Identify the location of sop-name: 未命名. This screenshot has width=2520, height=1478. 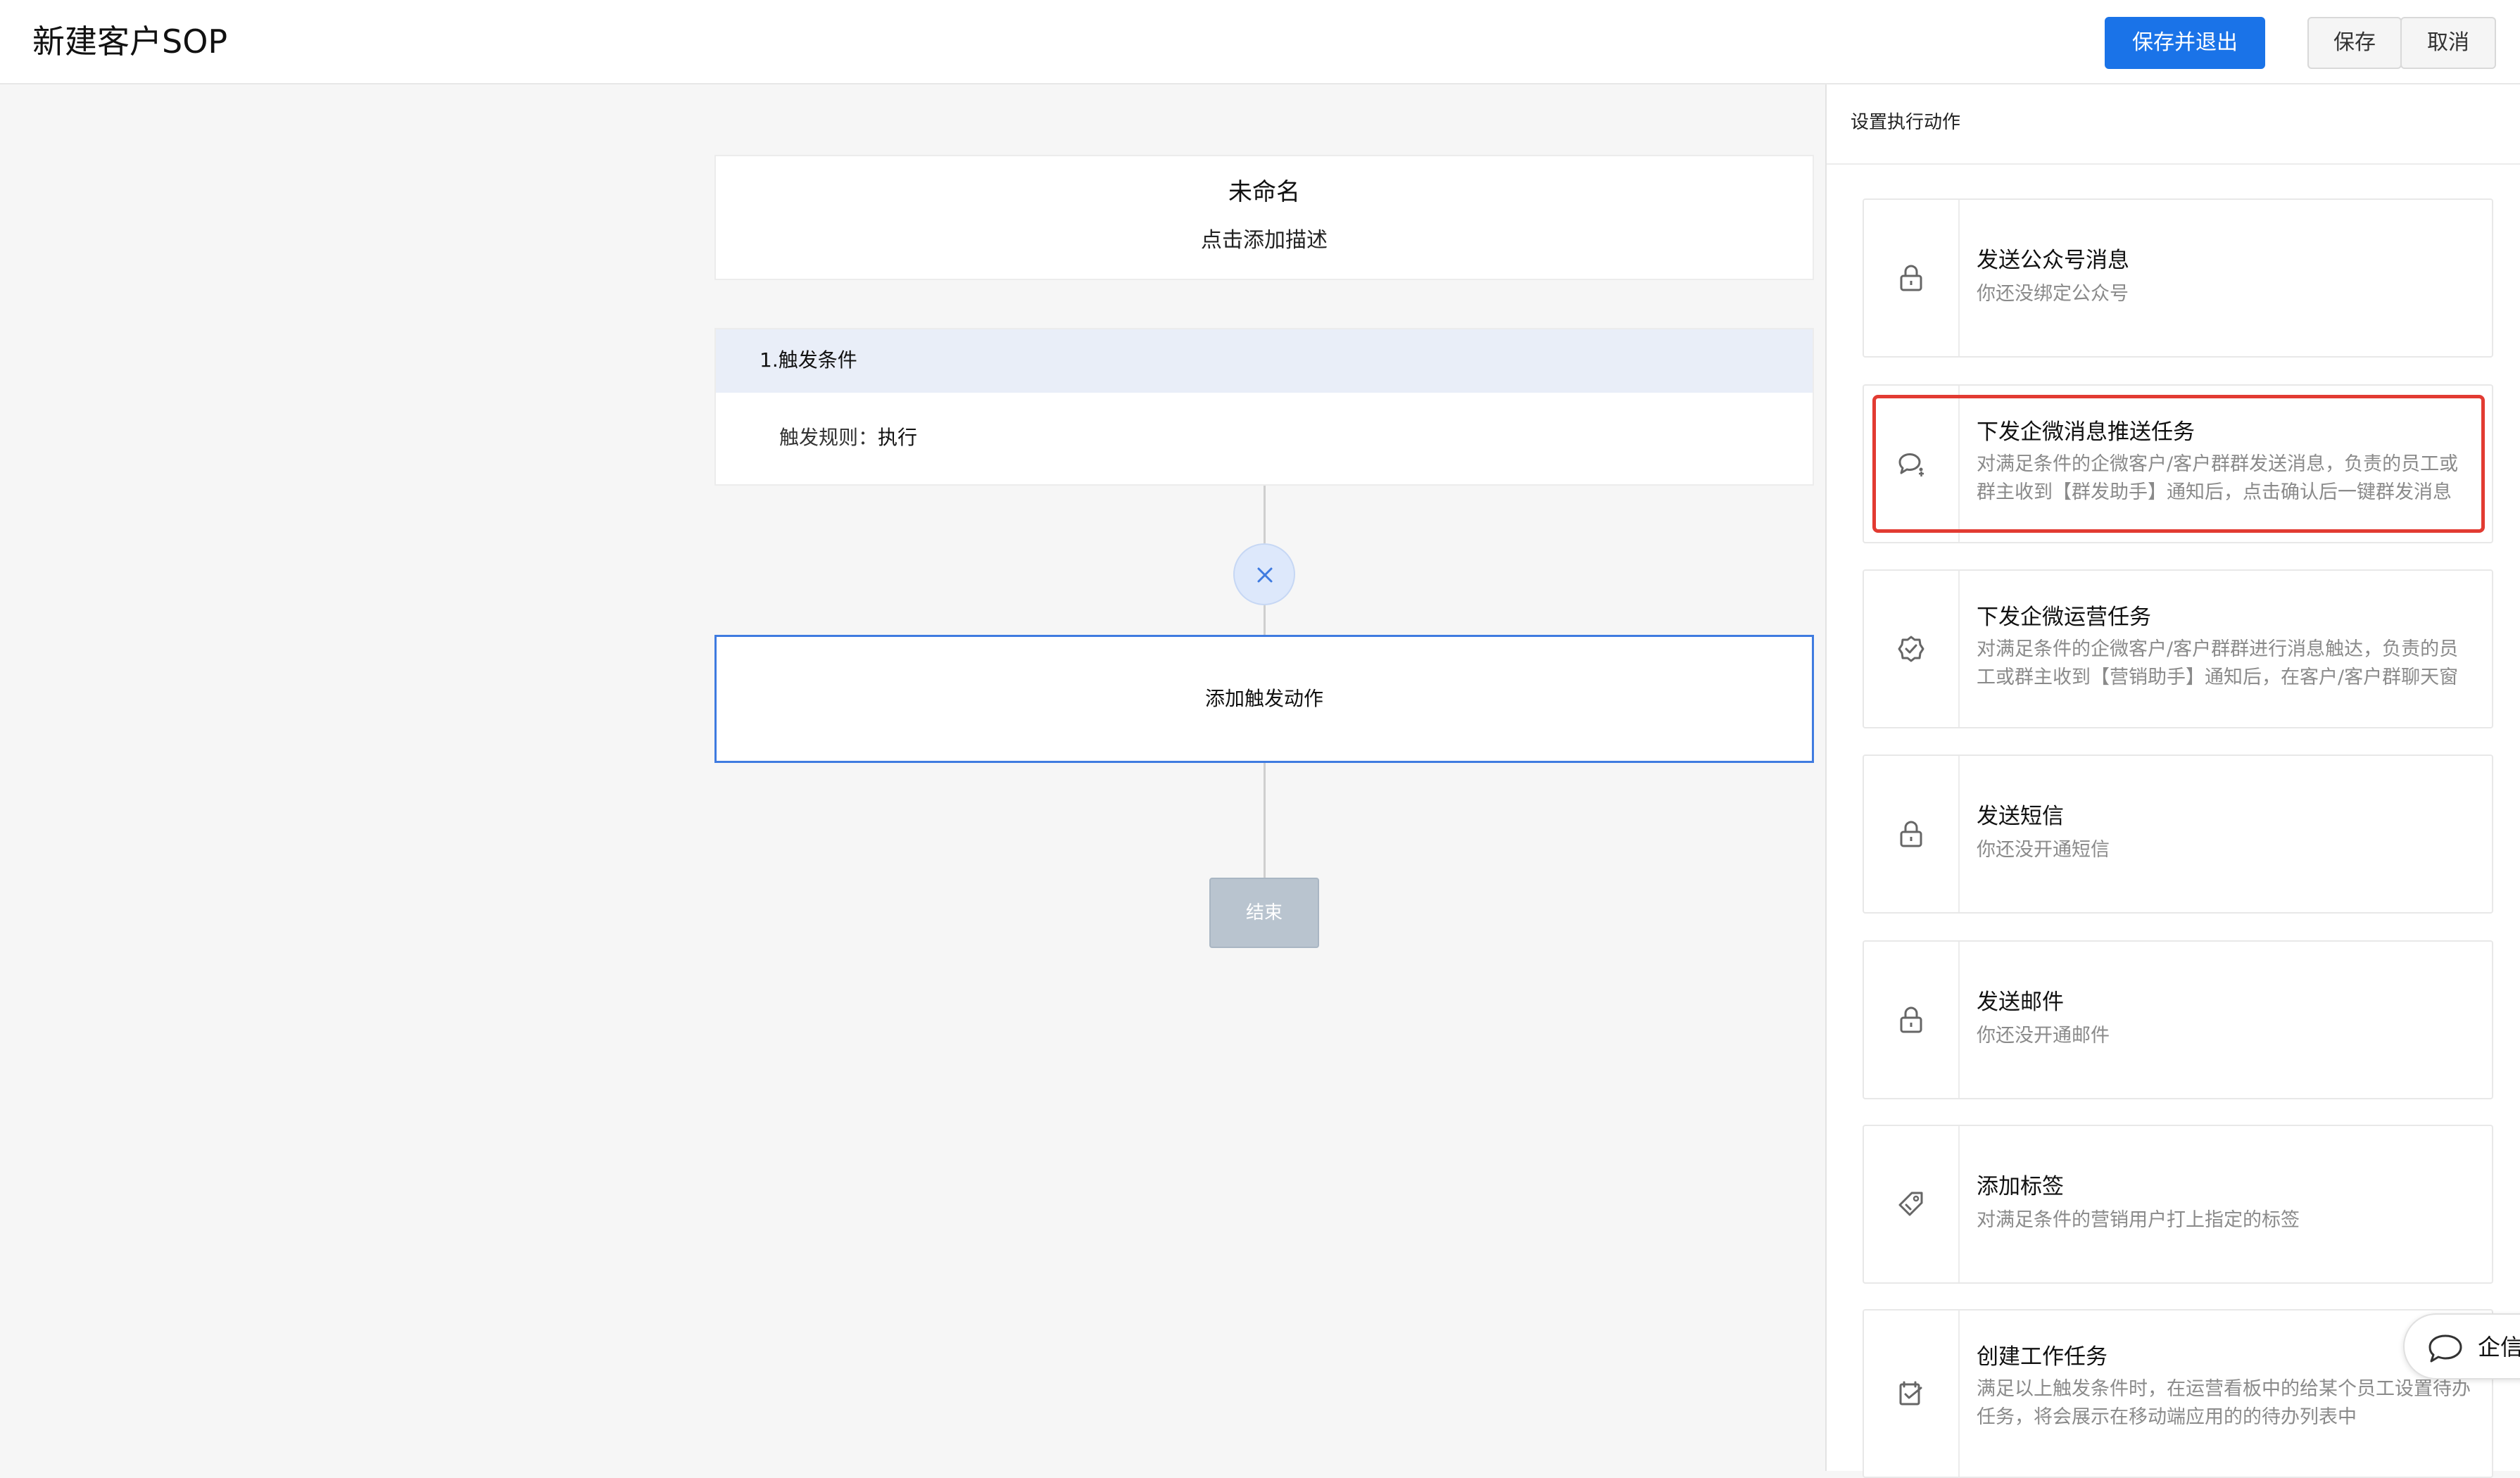
(1264, 192).